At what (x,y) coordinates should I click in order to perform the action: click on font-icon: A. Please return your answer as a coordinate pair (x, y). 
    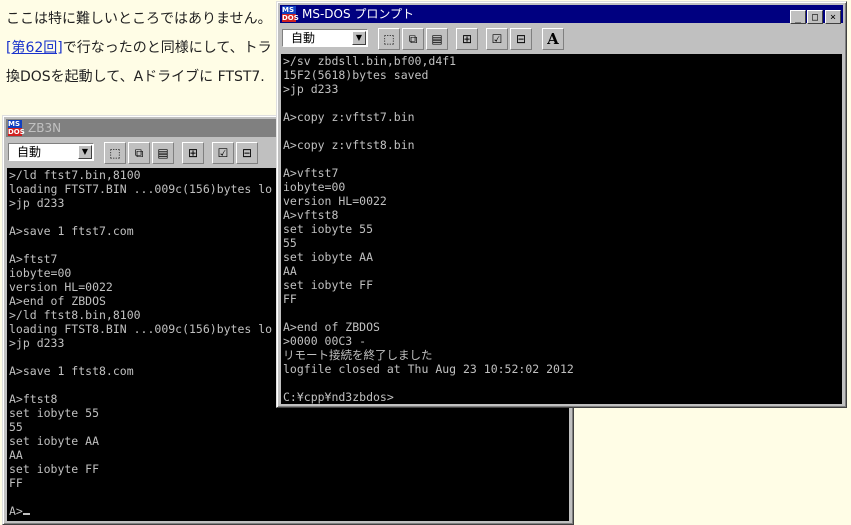
    Looking at the image, I should click on (553, 39).